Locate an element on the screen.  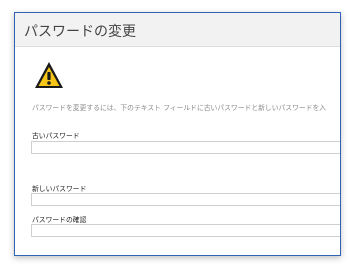
new-password-field is located at coordinates (185, 199).